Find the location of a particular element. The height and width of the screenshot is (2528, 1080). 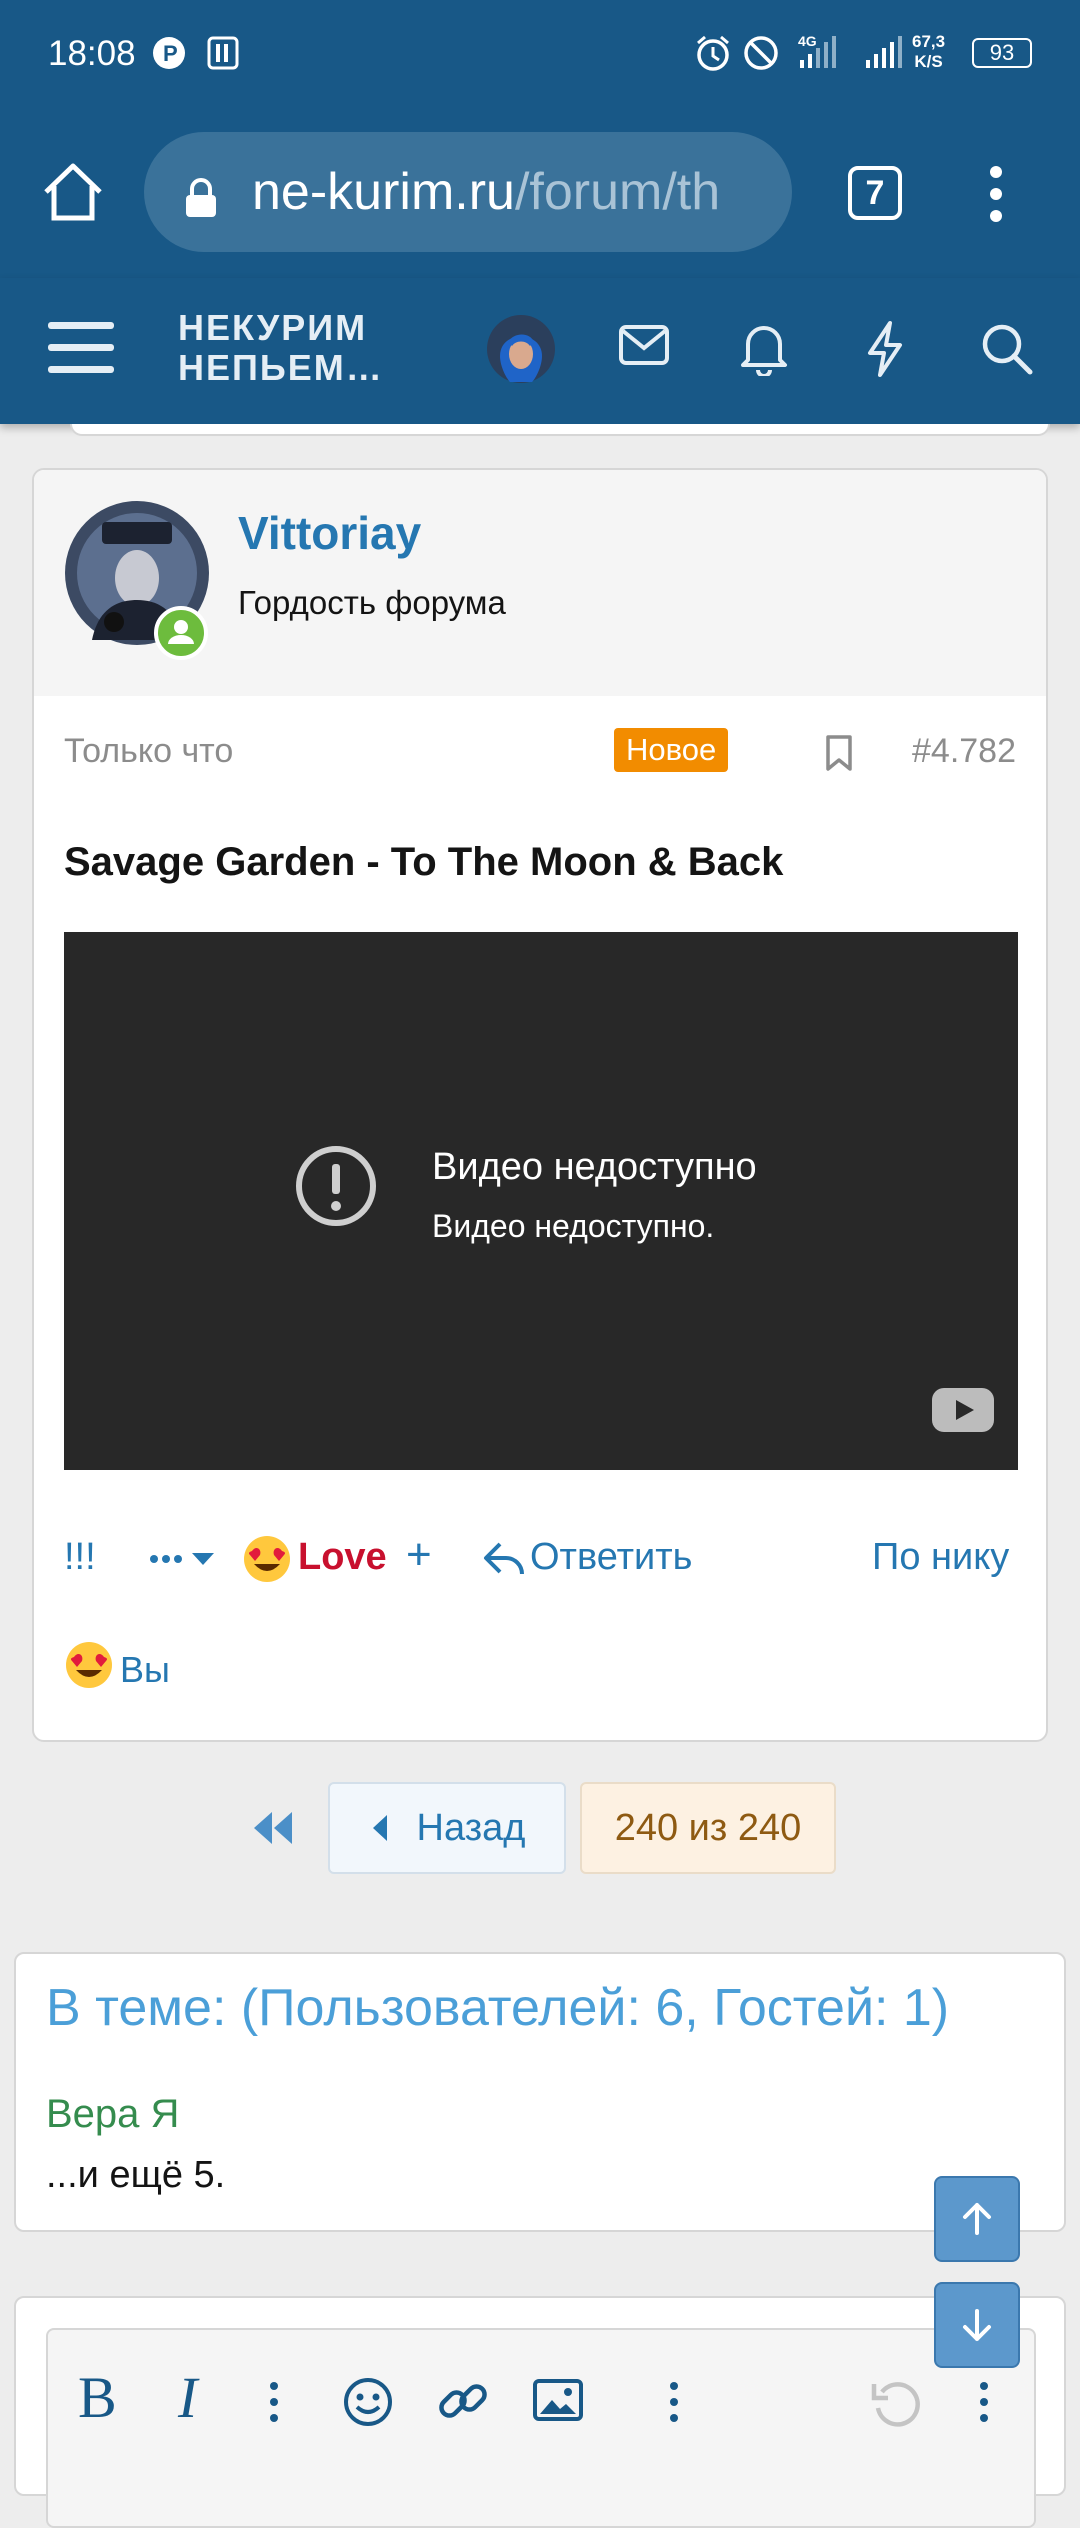

whats-new-lightning-icon is located at coordinates (885, 351).